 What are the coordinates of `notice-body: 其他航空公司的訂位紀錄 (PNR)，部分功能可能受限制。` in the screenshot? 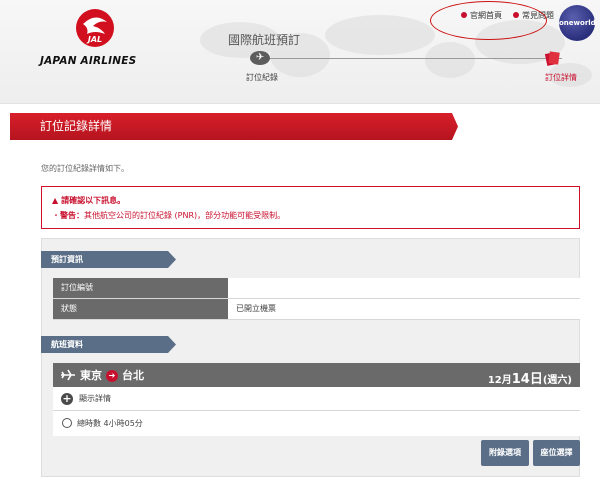 It's located at (185, 215).